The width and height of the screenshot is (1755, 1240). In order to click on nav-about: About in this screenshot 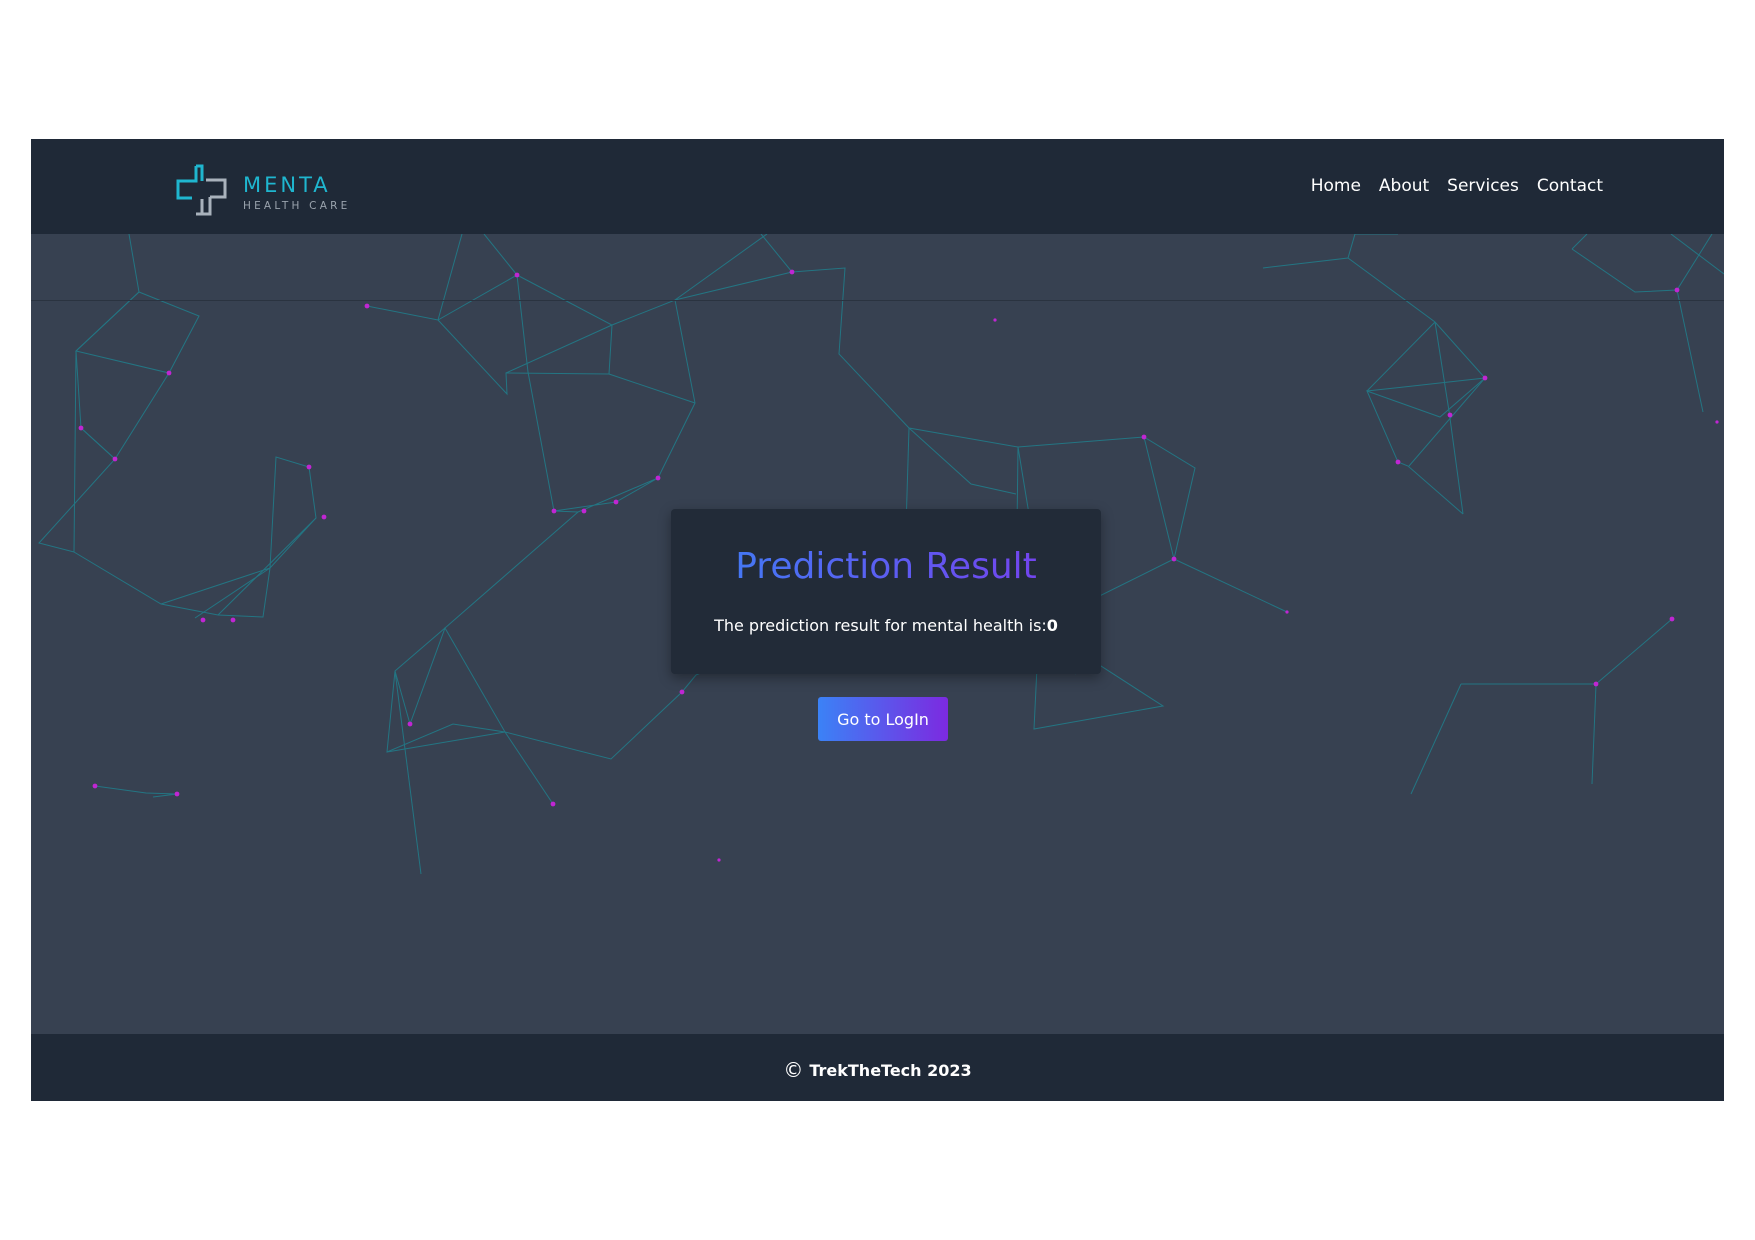, I will do `click(1404, 186)`.